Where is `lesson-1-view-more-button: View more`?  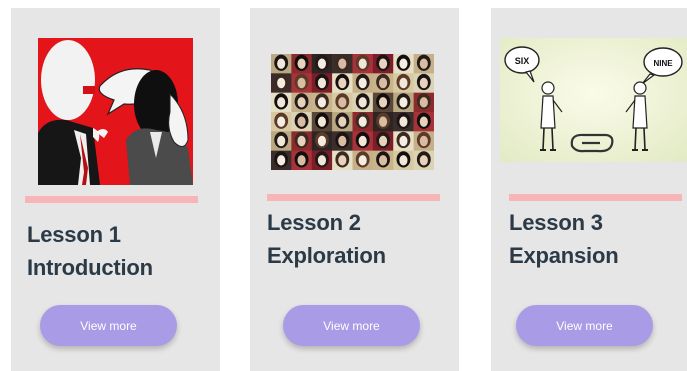
lesson-1-view-more-button: View more is located at coordinates (108, 325).